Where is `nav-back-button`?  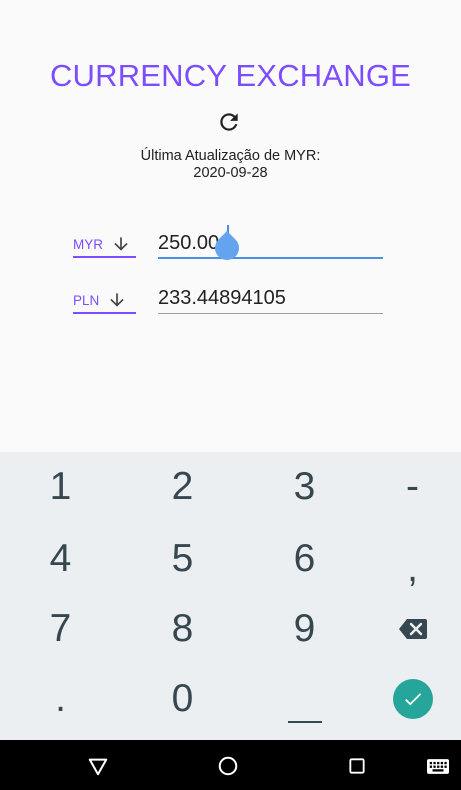 nav-back-button is located at coordinates (98, 766).